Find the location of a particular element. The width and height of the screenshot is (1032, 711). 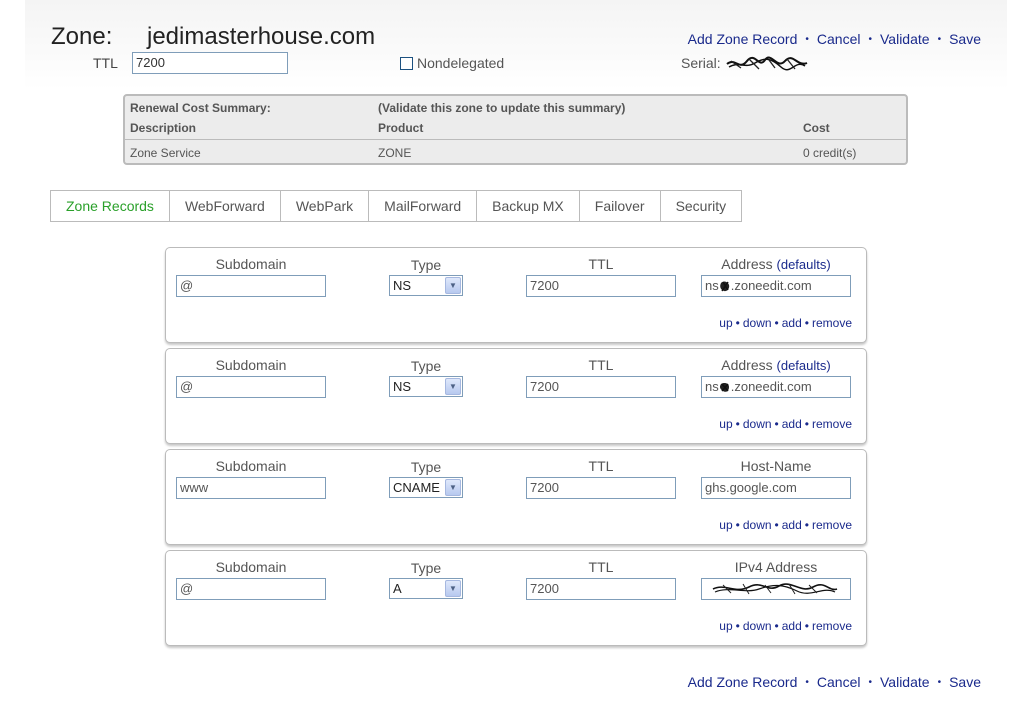

host-name-input: ghs.google.com is located at coordinates (776, 488).